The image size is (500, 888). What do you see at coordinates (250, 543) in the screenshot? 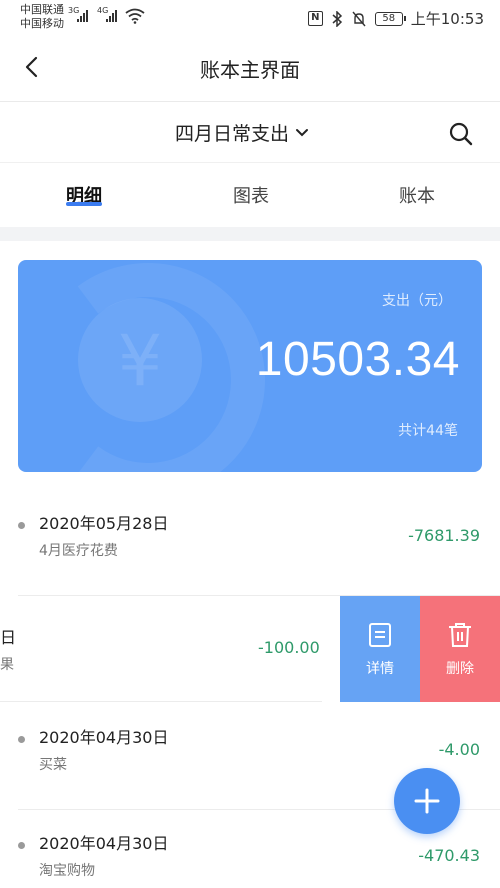
I see `record-row: 2020年05月28日 4月医疗花费 -7681.39` at bounding box center [250, 543].